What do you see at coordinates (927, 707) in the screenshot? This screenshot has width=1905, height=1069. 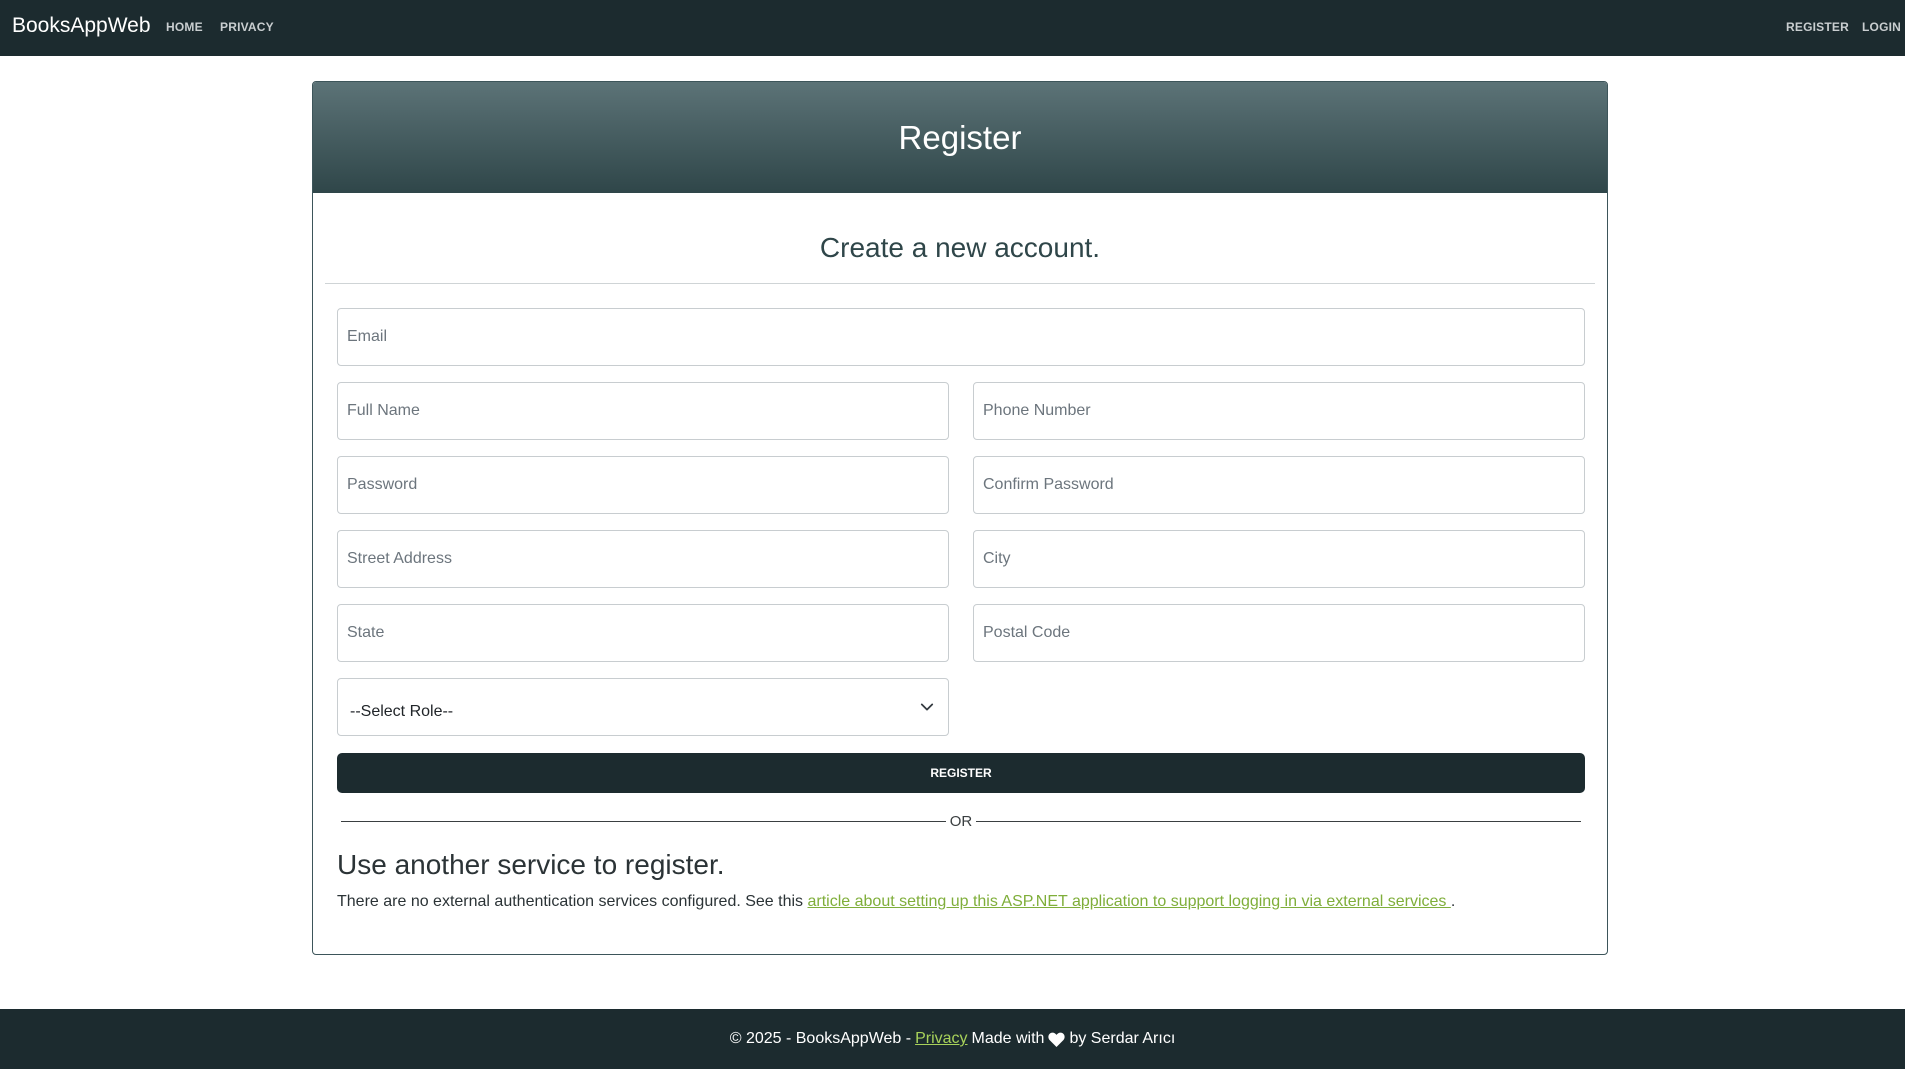 I see `chevron-down-icon` at bounding box center [927, 707].